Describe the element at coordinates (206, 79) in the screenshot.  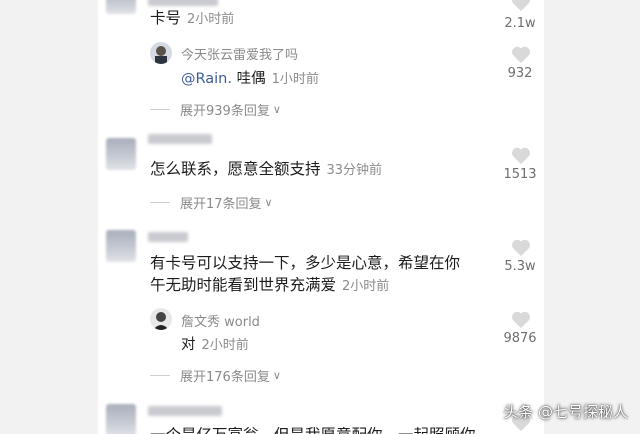
I see `mention-link: @Rain.` at that location.